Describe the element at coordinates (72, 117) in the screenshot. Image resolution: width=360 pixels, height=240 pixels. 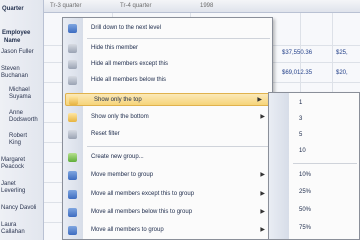
I see `show-bottom-icon` at that location.